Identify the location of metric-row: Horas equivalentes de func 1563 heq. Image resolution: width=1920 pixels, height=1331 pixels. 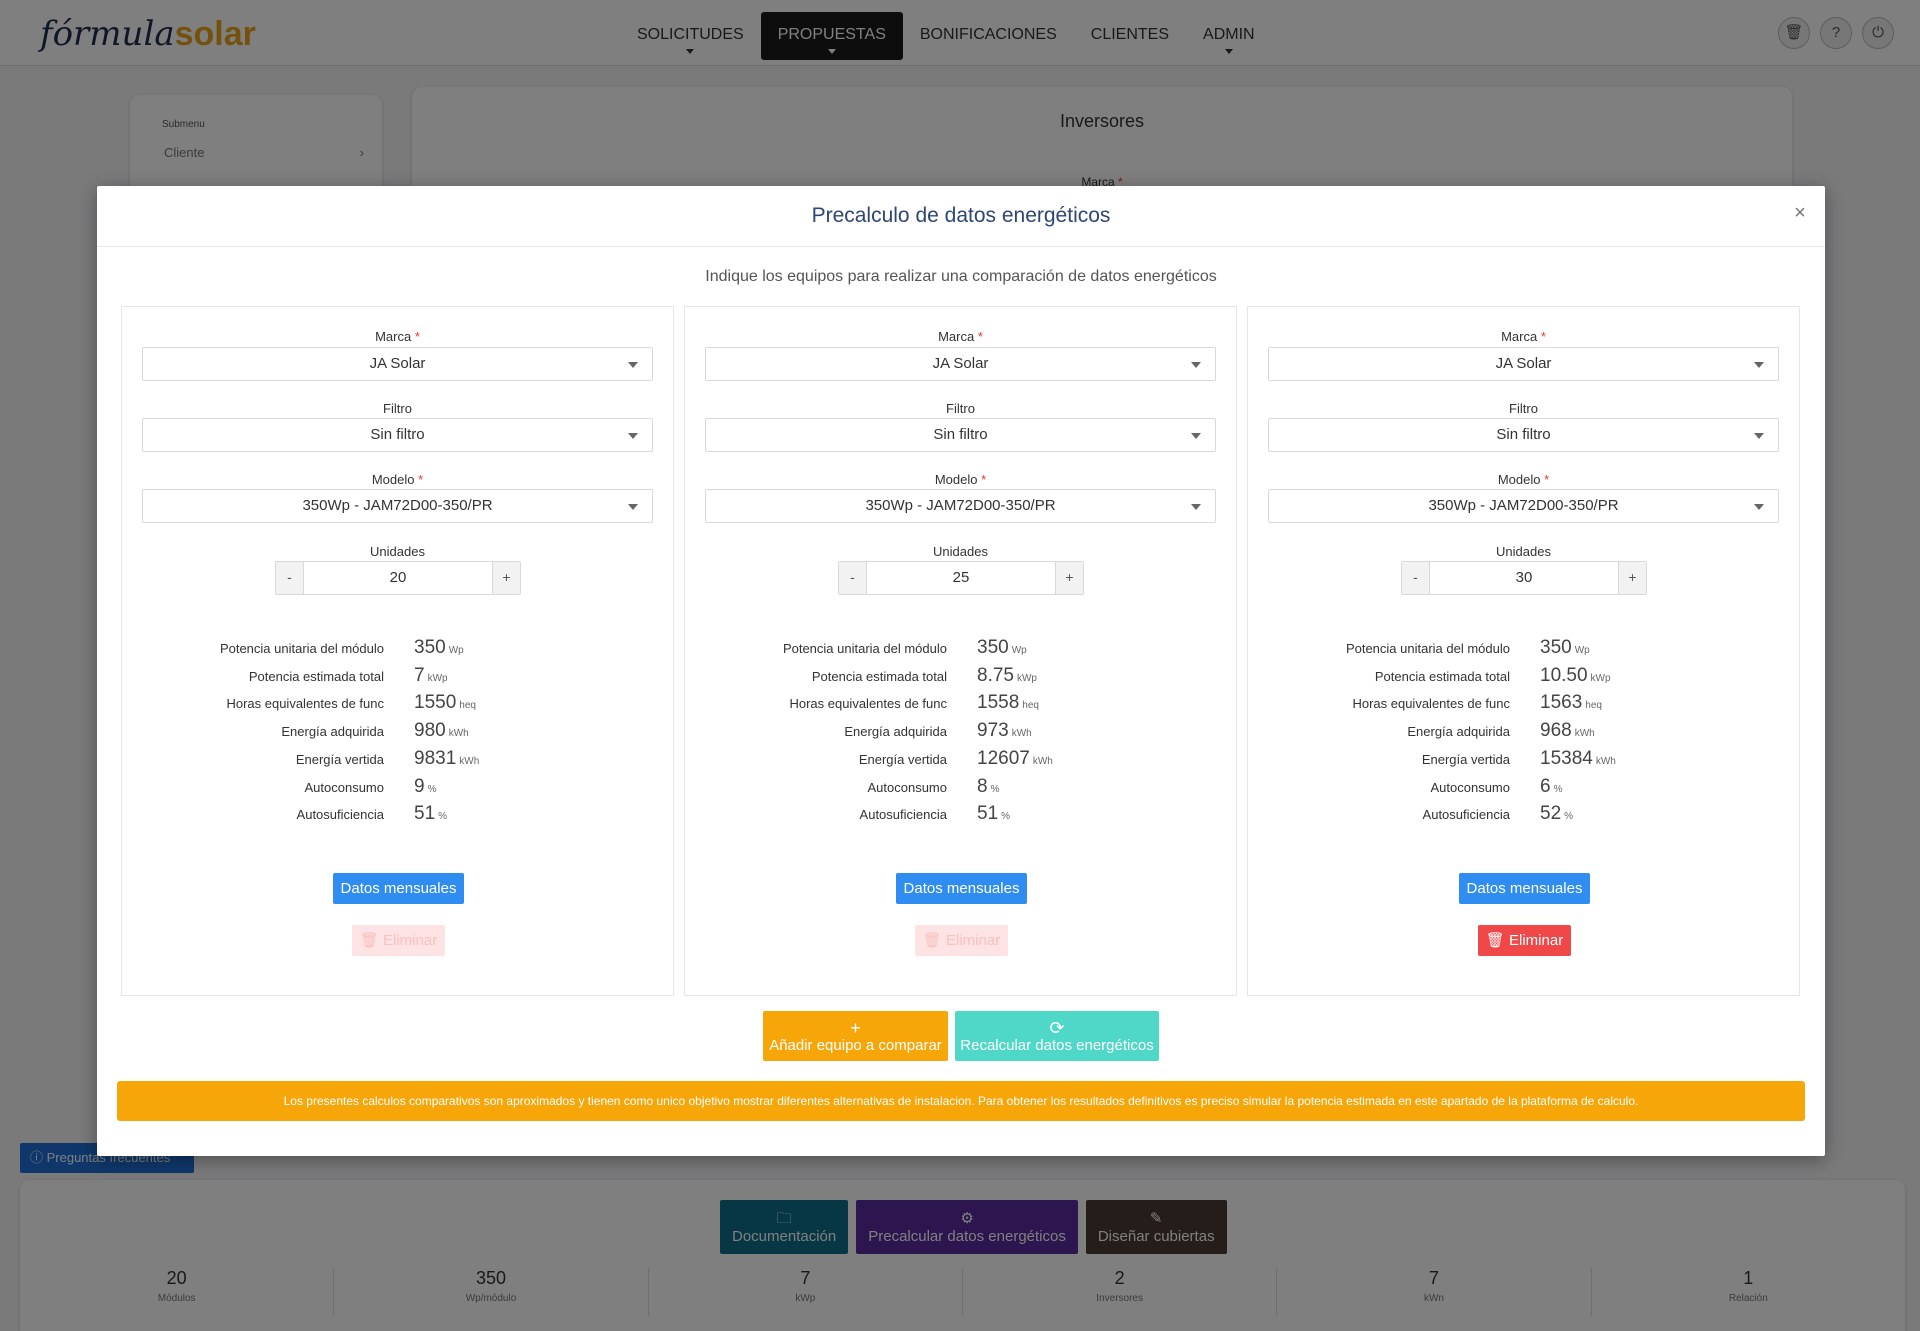
(1523, 704).